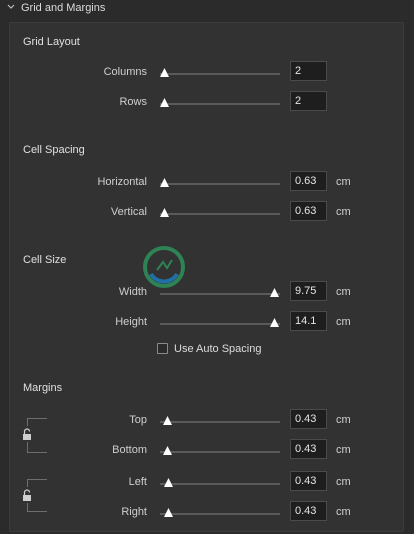 This screenshot has height=534, width=414. Describe the element at coordinates (27, 447) in the screenshot. I see `top-bottom-link-bracket-lower` at that location.